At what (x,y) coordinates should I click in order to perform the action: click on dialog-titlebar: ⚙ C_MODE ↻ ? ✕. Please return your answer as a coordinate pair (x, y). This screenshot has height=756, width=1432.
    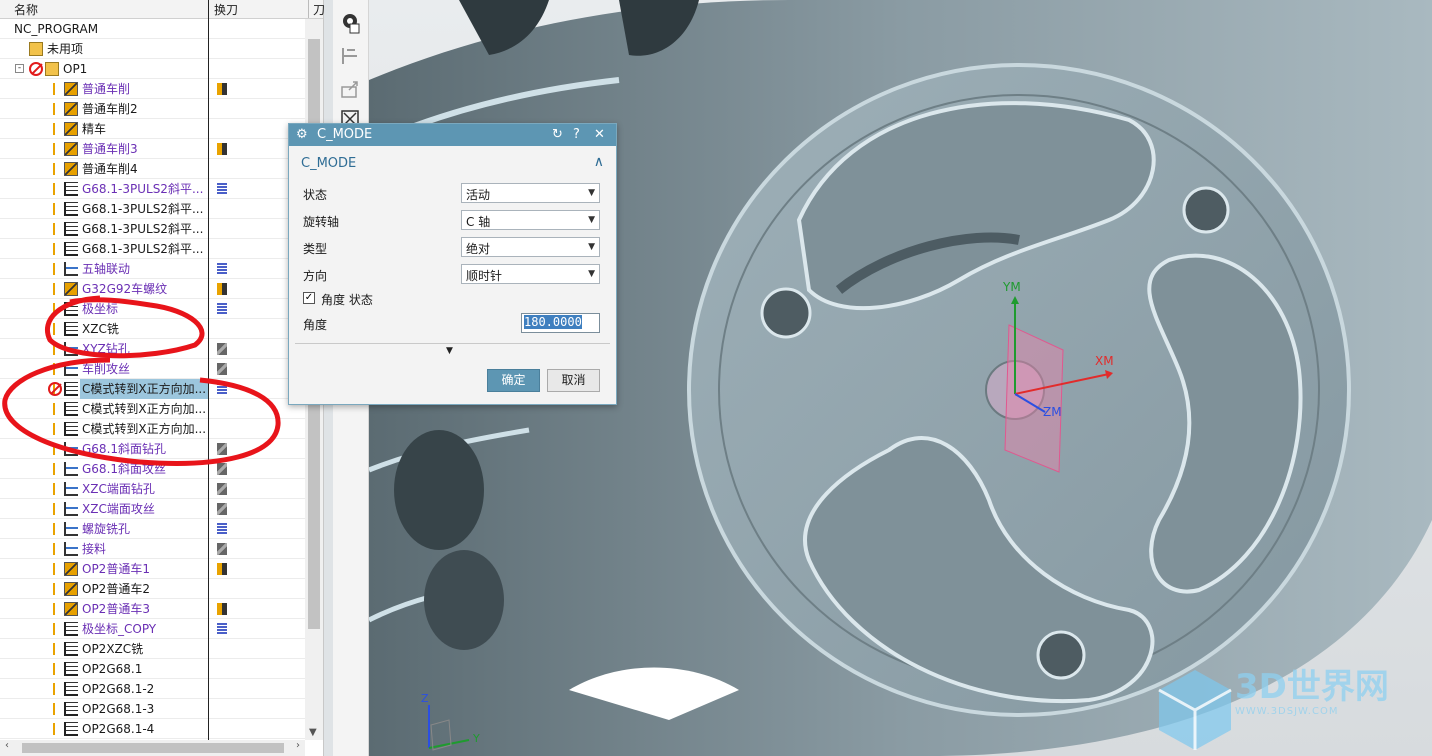
    Looking at the image, I should click on (452, 135).